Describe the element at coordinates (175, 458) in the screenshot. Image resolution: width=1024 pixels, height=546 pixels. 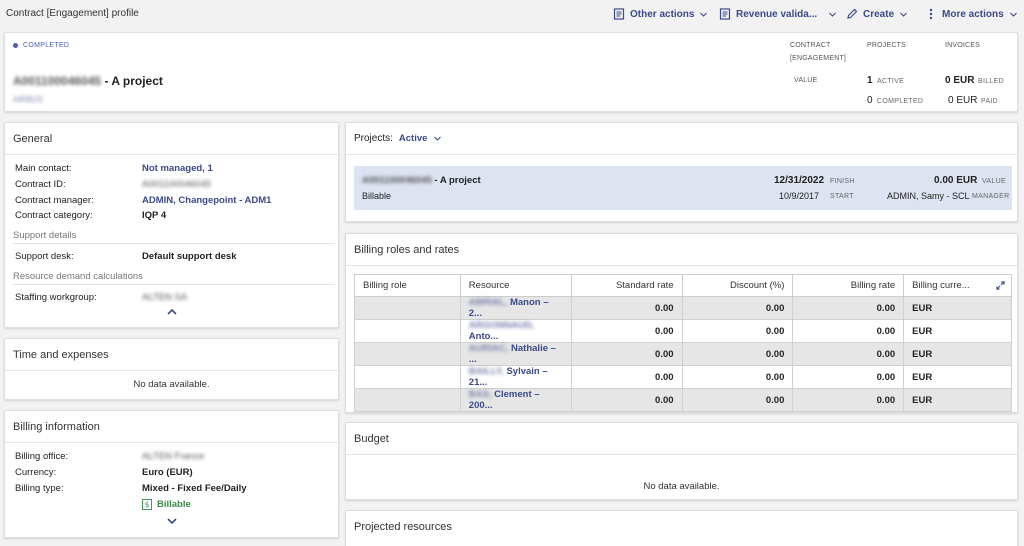
I see `billing-office-row: Billing office: ALTEN France` at that location.